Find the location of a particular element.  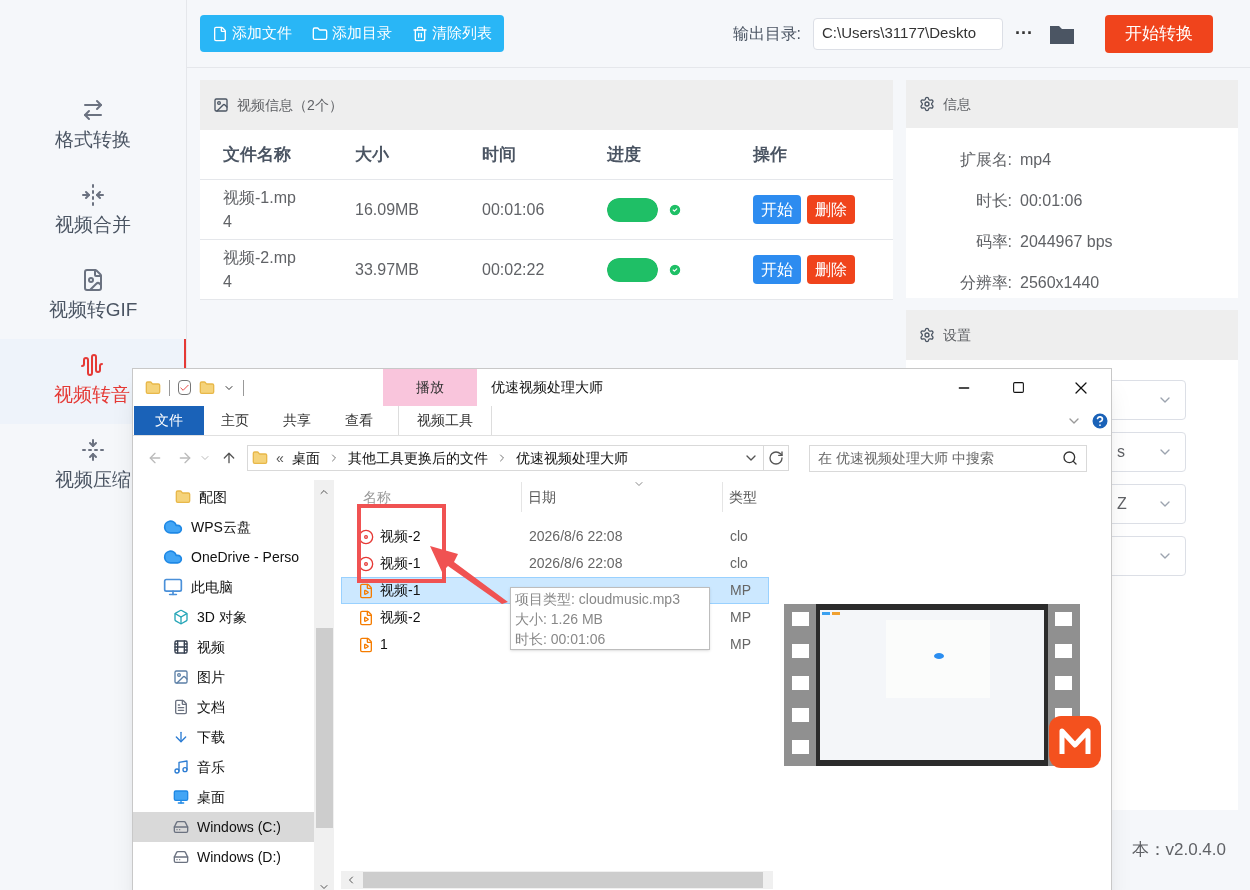

field-label: 码率: is located at coordinates (993, 242).